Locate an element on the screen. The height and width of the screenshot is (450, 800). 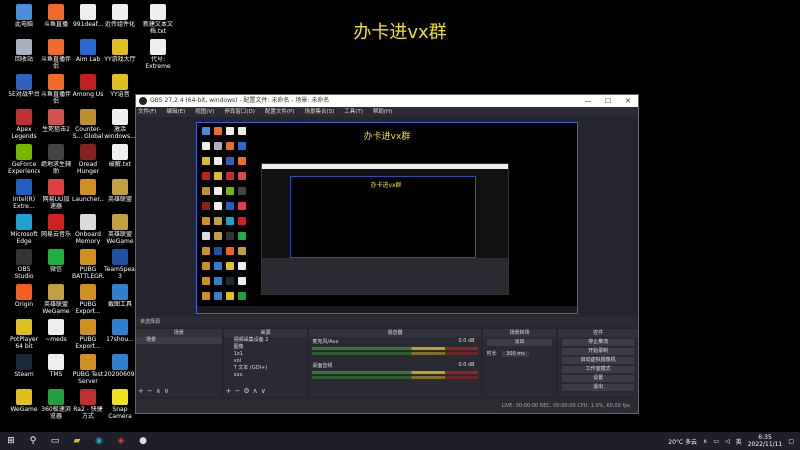
desktop-icon: 网易云音乐 is located at coordinates (56, 226).